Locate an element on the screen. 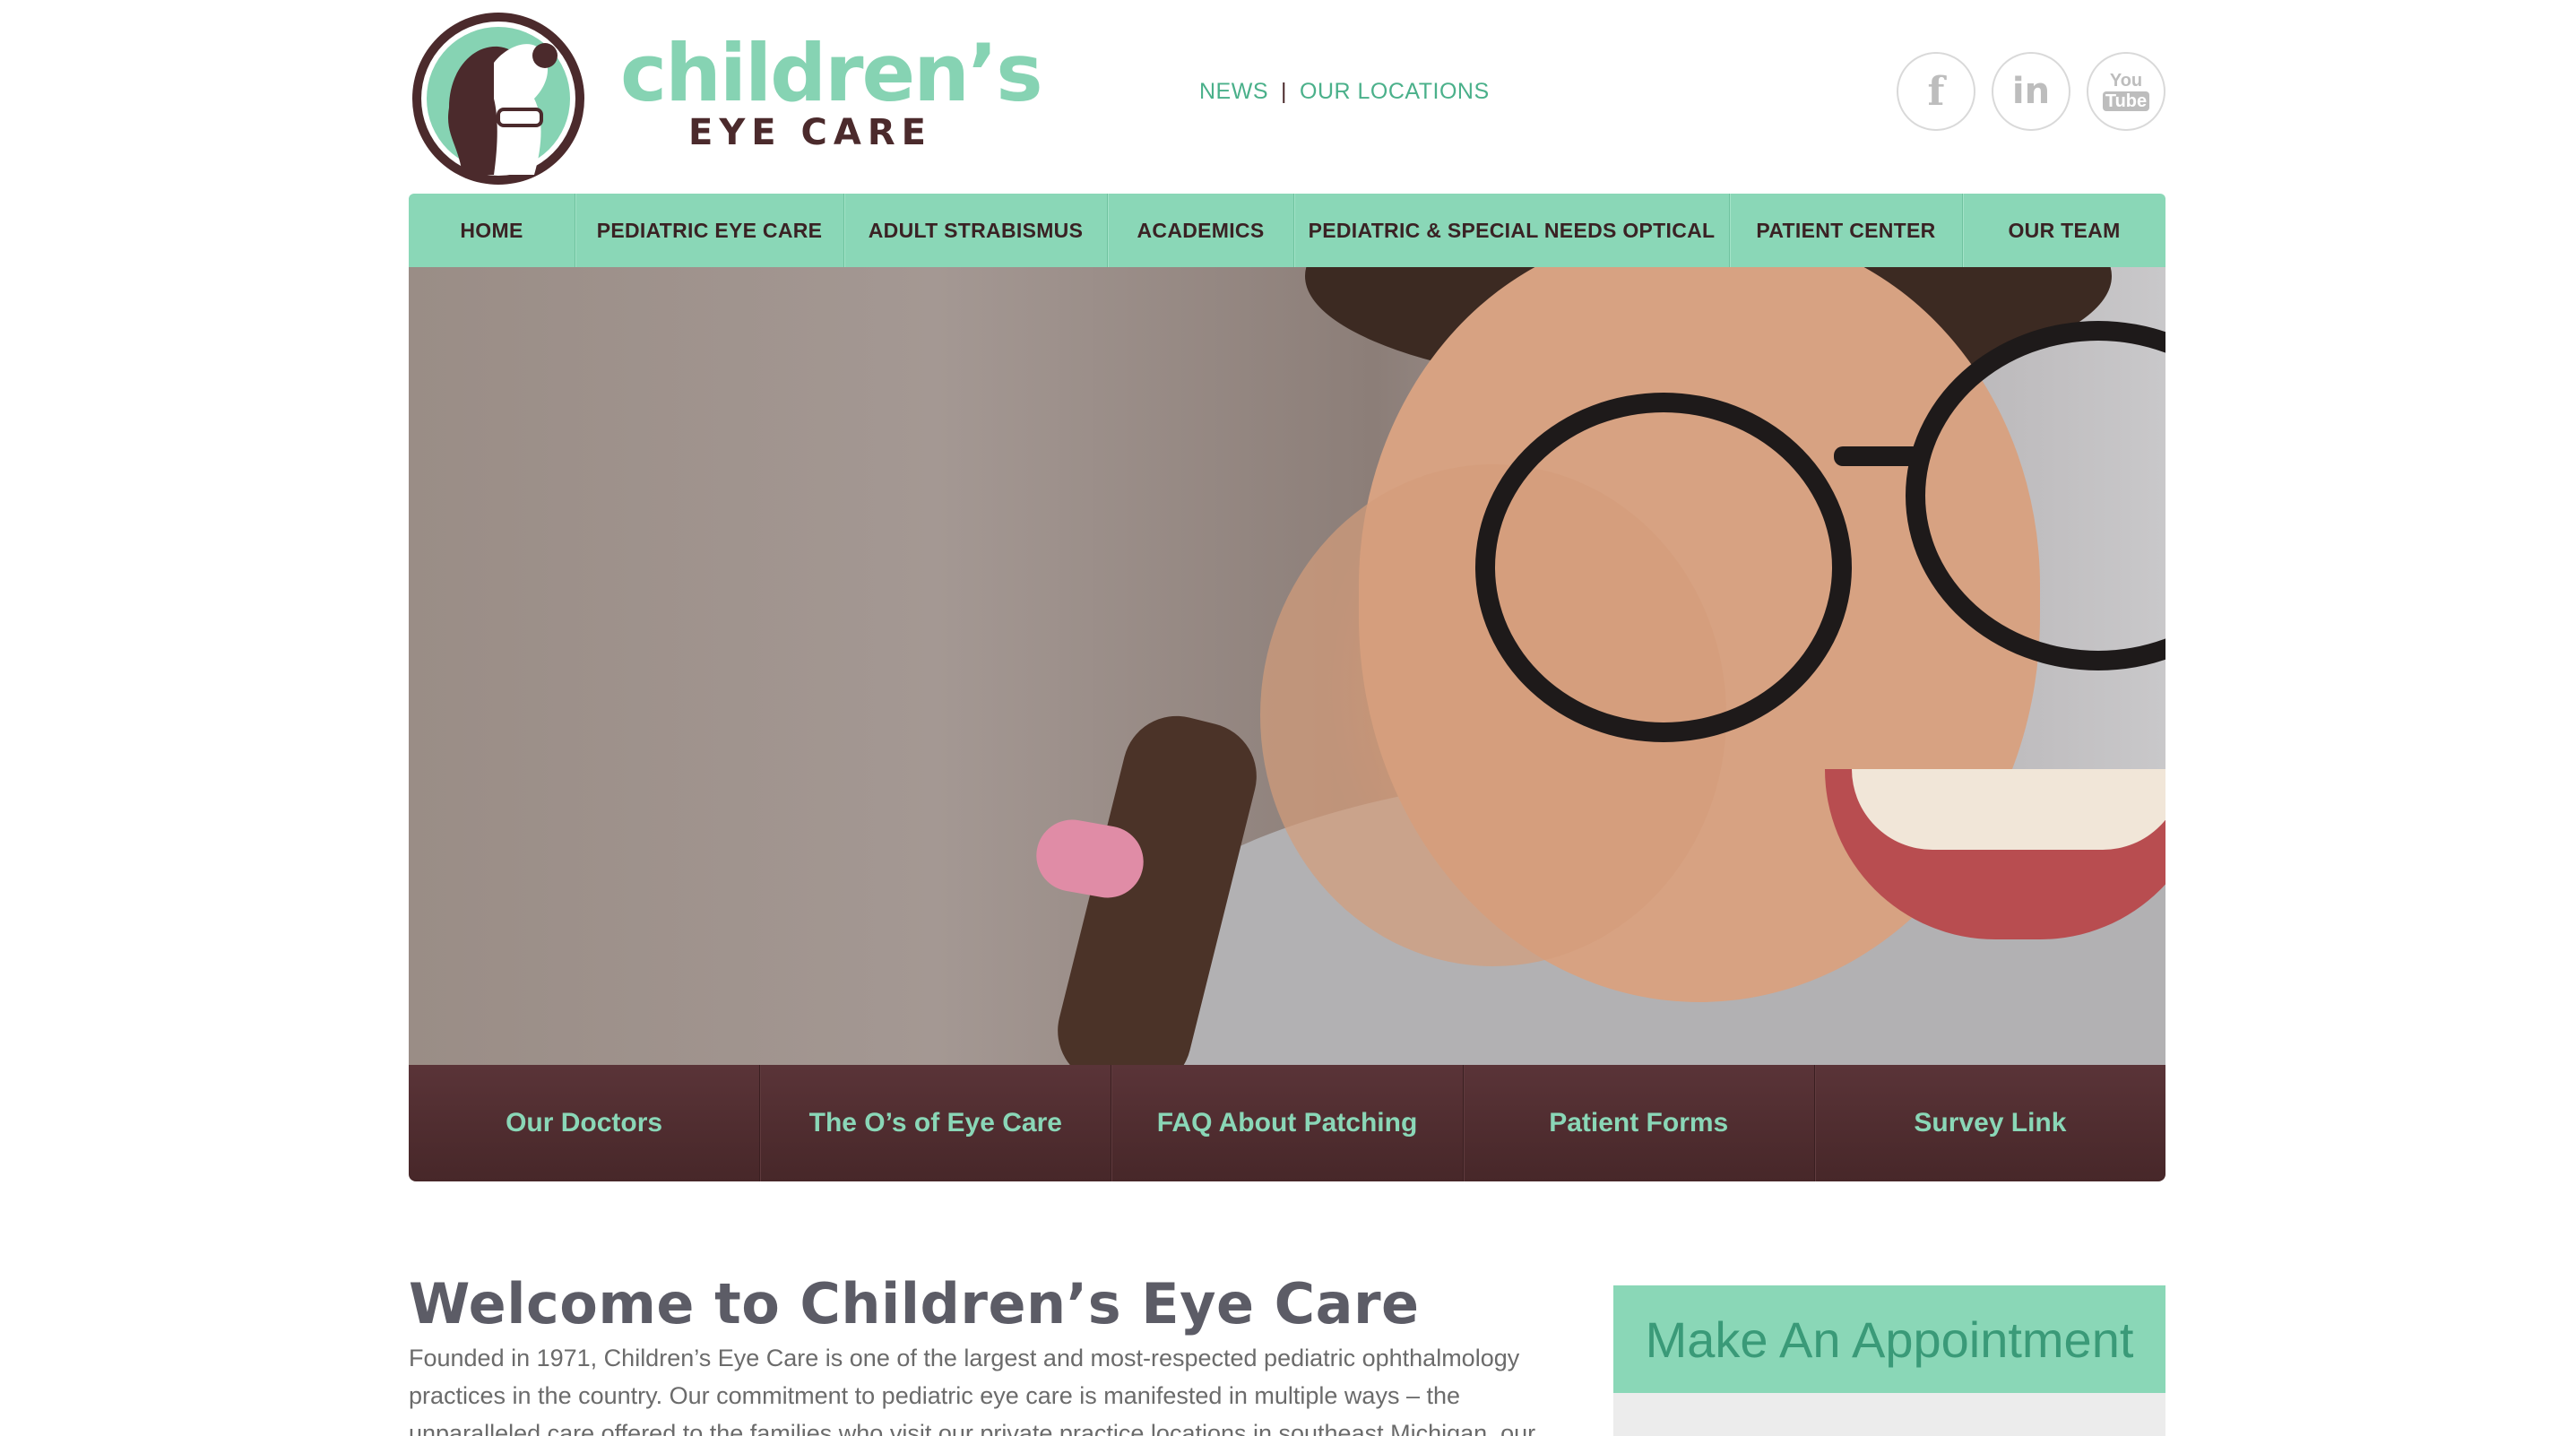  logo-mark-icon is located at coordinates (498, 99).